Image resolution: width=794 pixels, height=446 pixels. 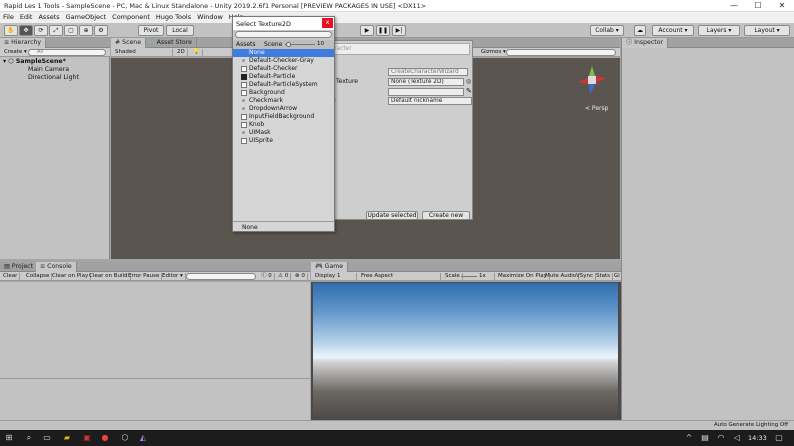 I want to click on dialog-search-input, so click(x=283, y=34).